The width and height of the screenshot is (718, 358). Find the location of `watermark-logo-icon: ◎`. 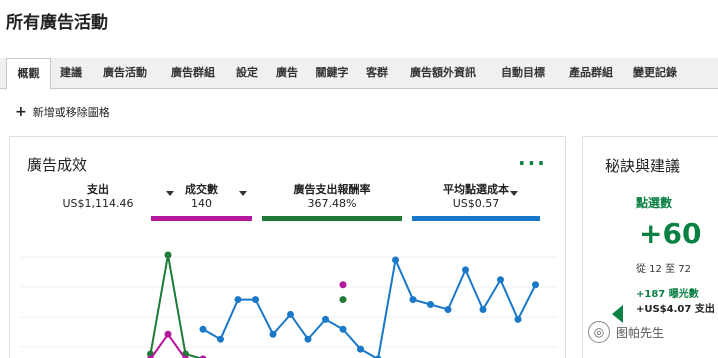

watermark-logo-icon: ◎ is located at coordinates (599, 332).